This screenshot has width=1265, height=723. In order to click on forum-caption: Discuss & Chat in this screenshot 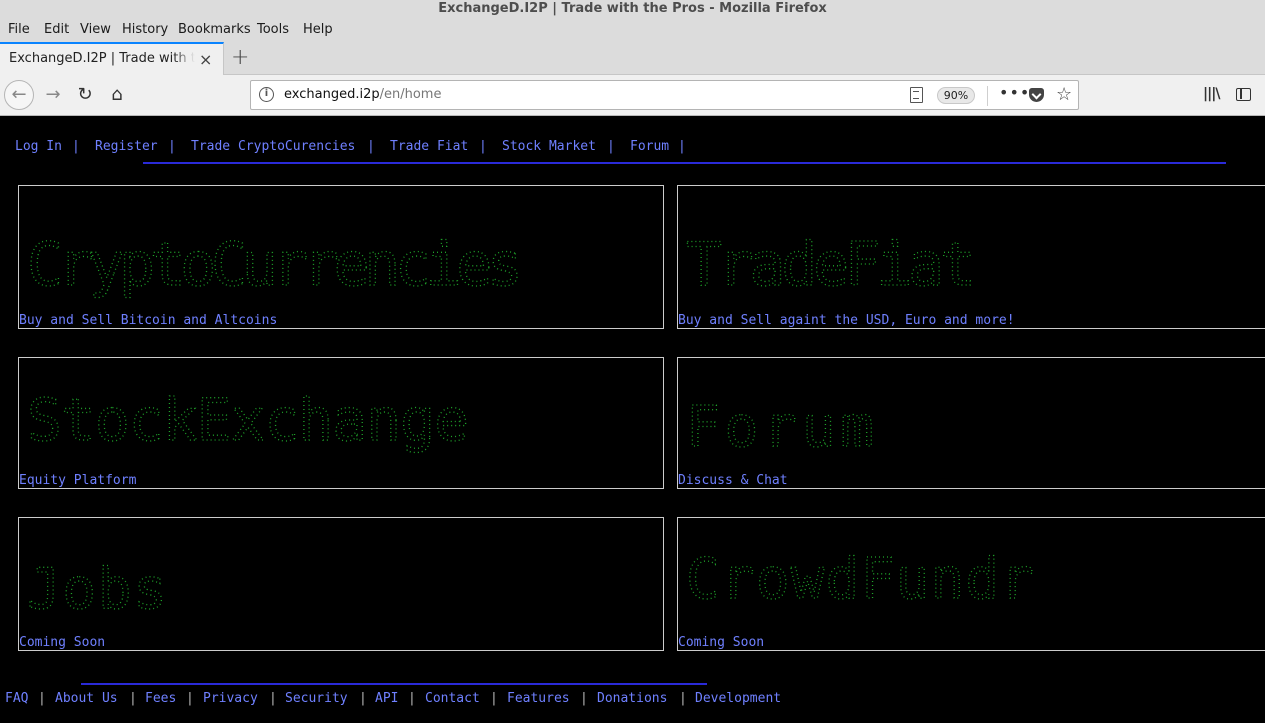, I will do `click(733, 480)`.